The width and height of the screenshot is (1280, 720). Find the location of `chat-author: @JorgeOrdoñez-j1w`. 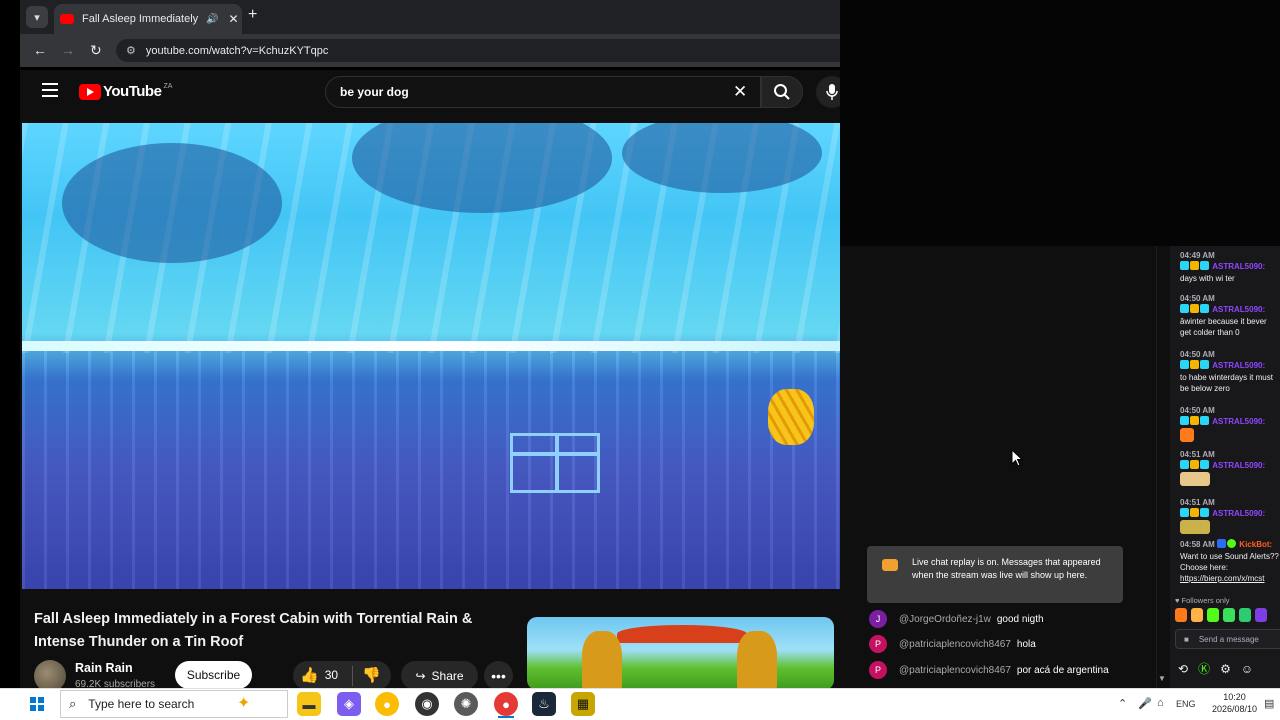

chat-author: @JorgeOrdoñez-j1w is located at coordinates (945, 619).